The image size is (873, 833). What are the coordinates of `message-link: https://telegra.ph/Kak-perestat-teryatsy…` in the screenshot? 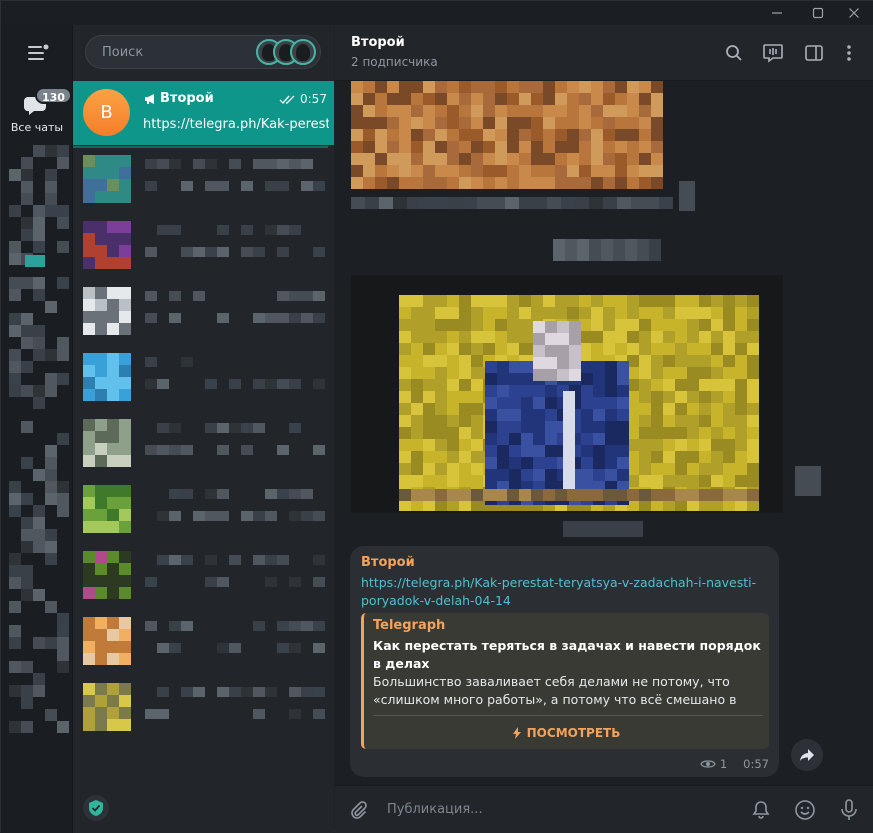 It's located at (561, 592).